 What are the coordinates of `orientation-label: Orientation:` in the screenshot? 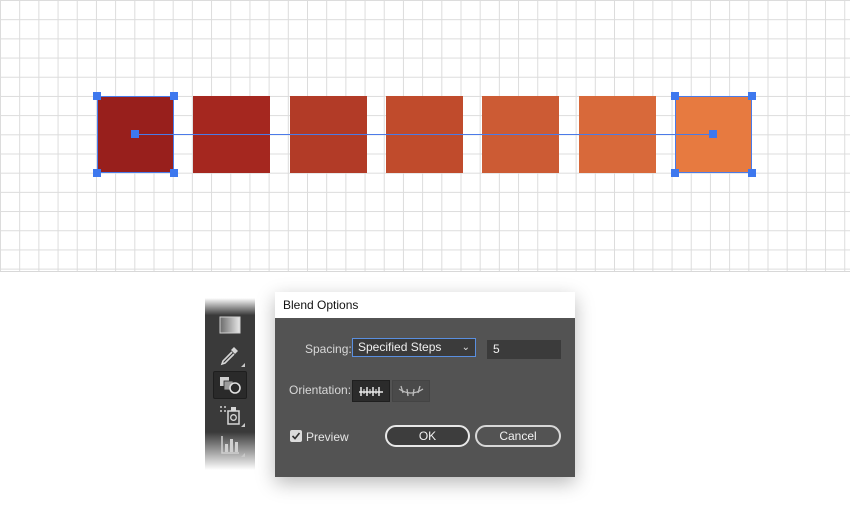 It's located at (320, 390).